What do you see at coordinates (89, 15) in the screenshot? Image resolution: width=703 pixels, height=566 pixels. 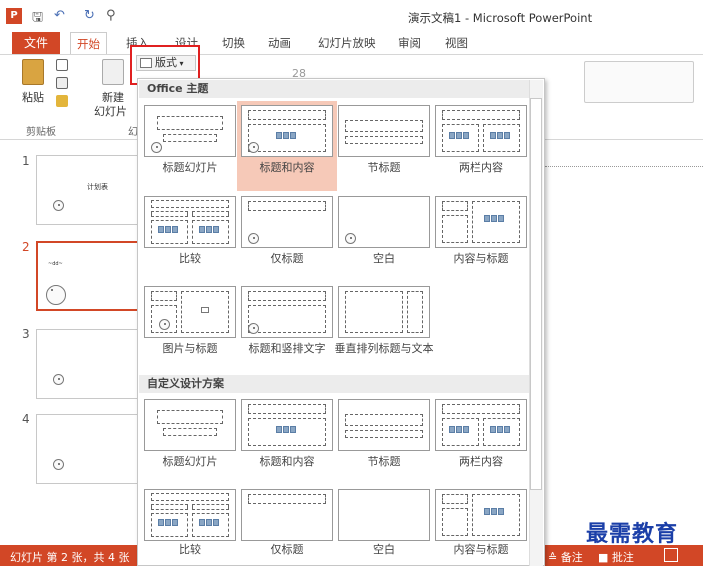 I see `redo-icon: ↻` at bounding box center [89, 15].